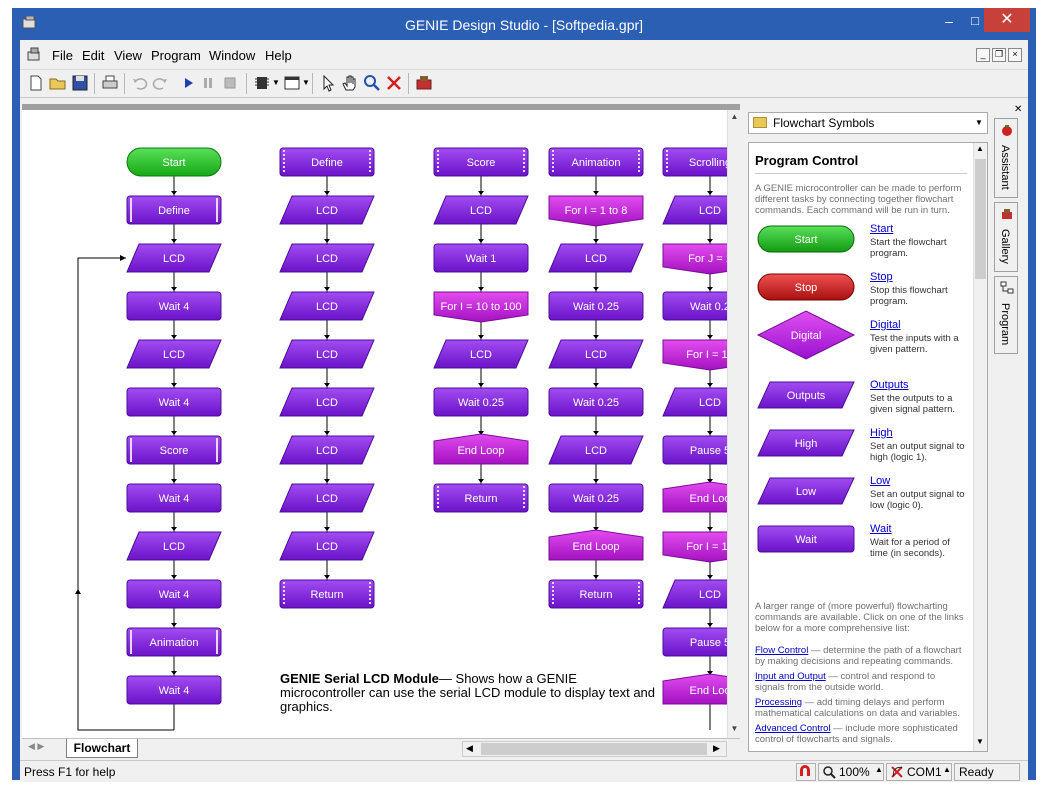 This screenshot has height=800, width=1056. What do you see at coordinates (36, 83) in the screenshot?
I see `new-file-icon` at bounding box center [36, 83].